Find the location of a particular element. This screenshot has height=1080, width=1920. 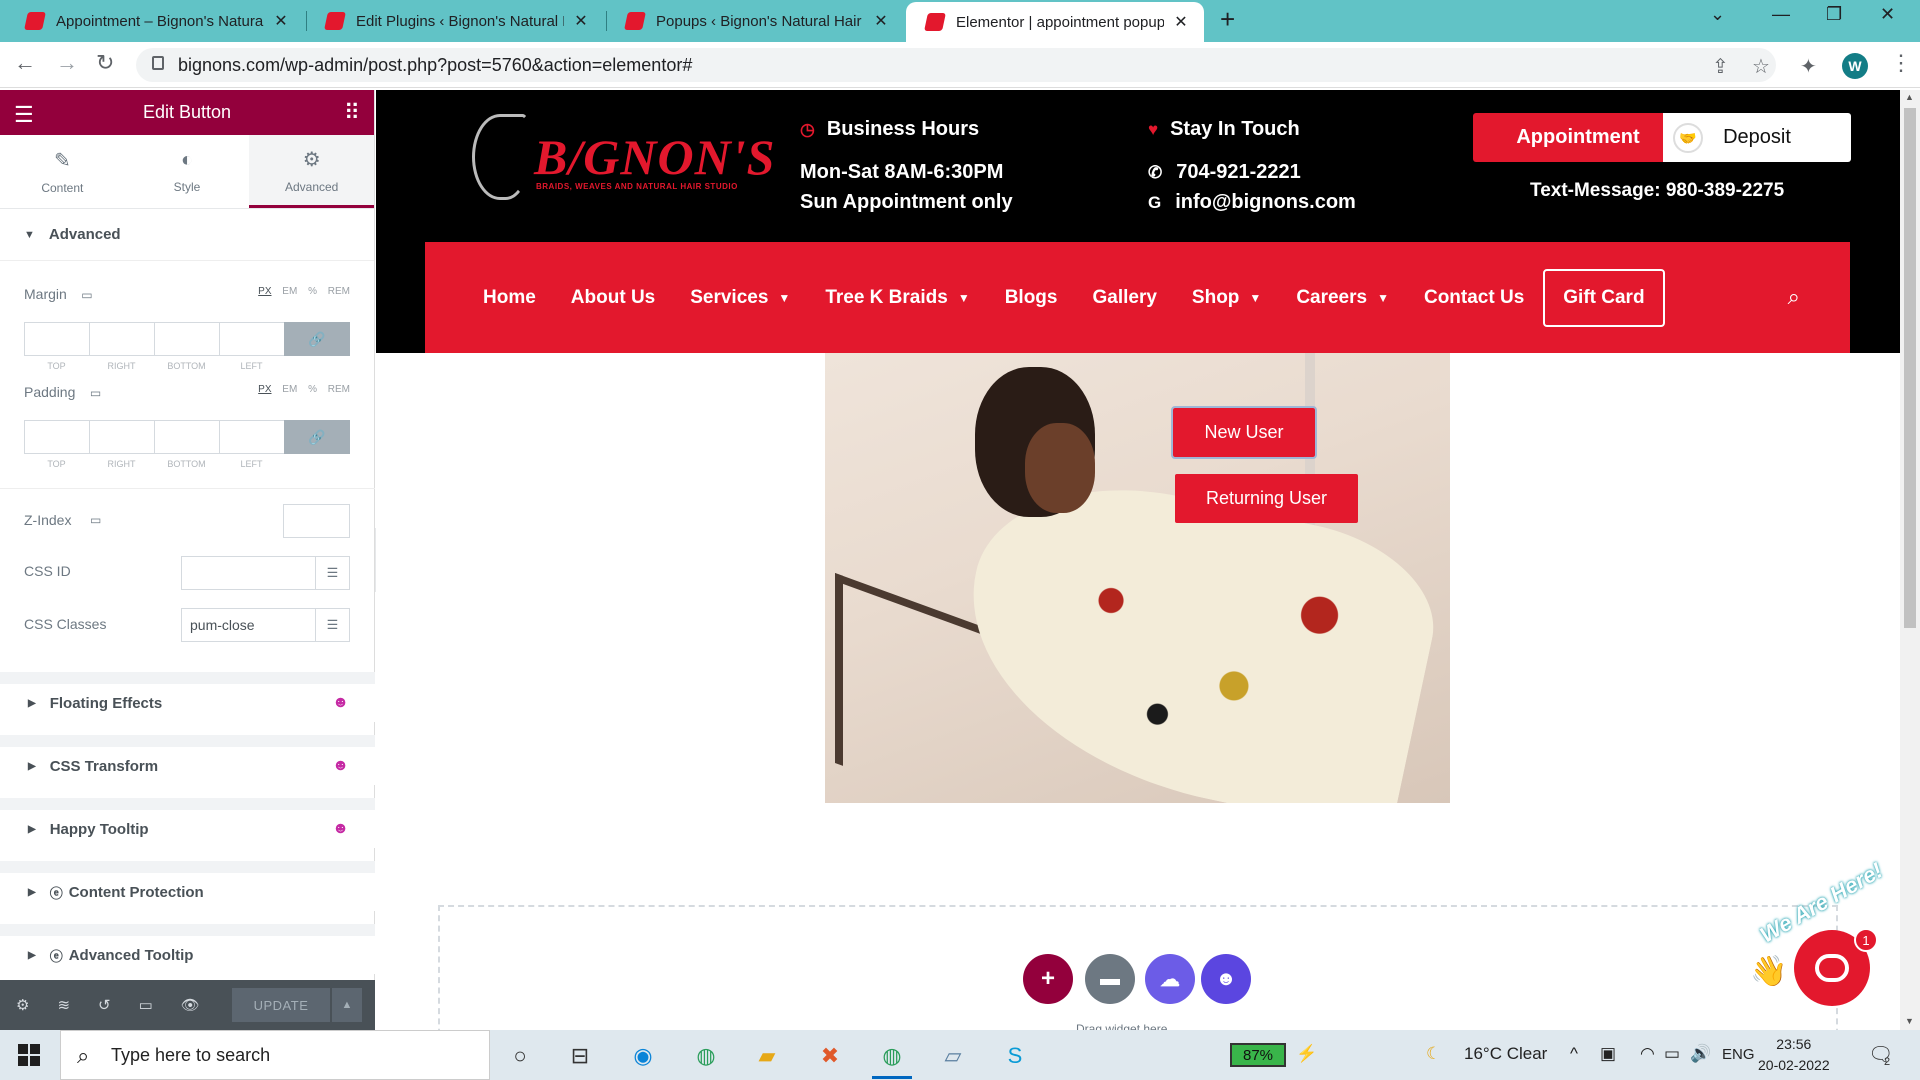

tab-advanced: ⚙ Advanced is located at coordinates (312, 171).